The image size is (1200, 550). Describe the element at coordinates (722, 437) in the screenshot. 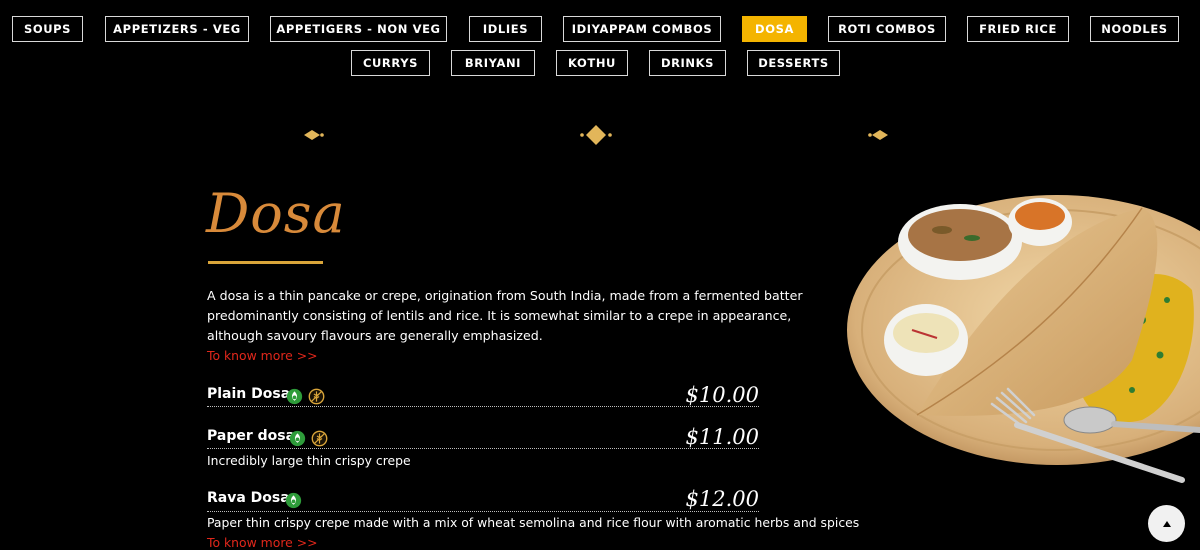

I see `menu-item-price: $11.00` at that location.